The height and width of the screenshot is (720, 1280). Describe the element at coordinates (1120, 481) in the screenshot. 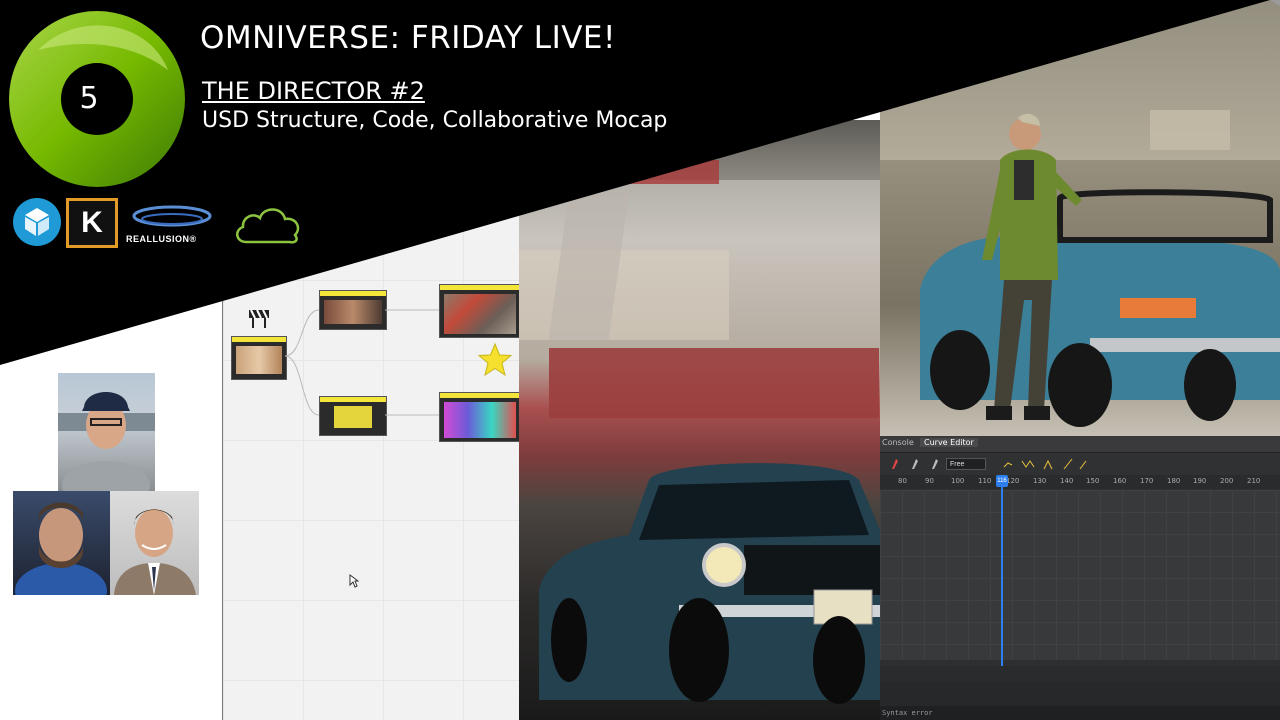

I see `ruler-tick: 160` at that location.